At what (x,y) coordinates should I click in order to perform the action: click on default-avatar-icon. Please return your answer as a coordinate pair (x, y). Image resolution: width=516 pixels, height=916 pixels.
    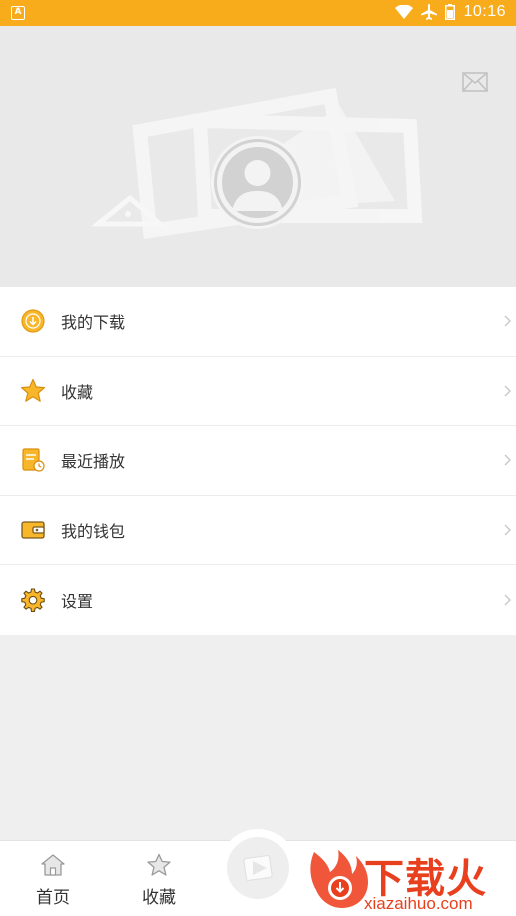
    Looking at the image, I should click on (257, 182).